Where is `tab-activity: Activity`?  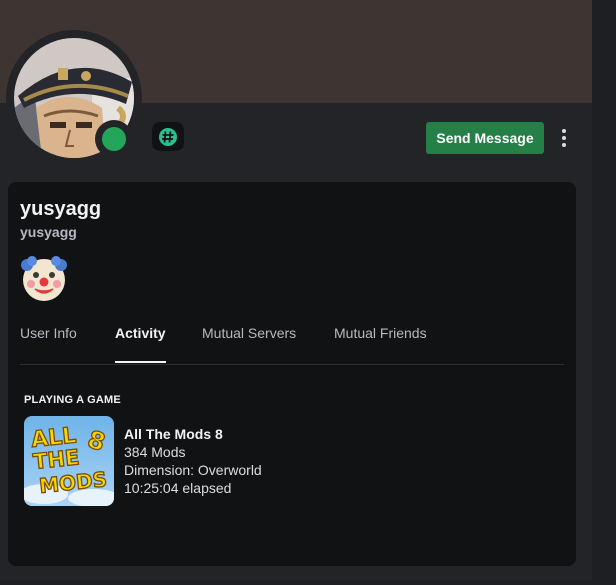
tab-activity: Activity is located at coordinates (140, 344).